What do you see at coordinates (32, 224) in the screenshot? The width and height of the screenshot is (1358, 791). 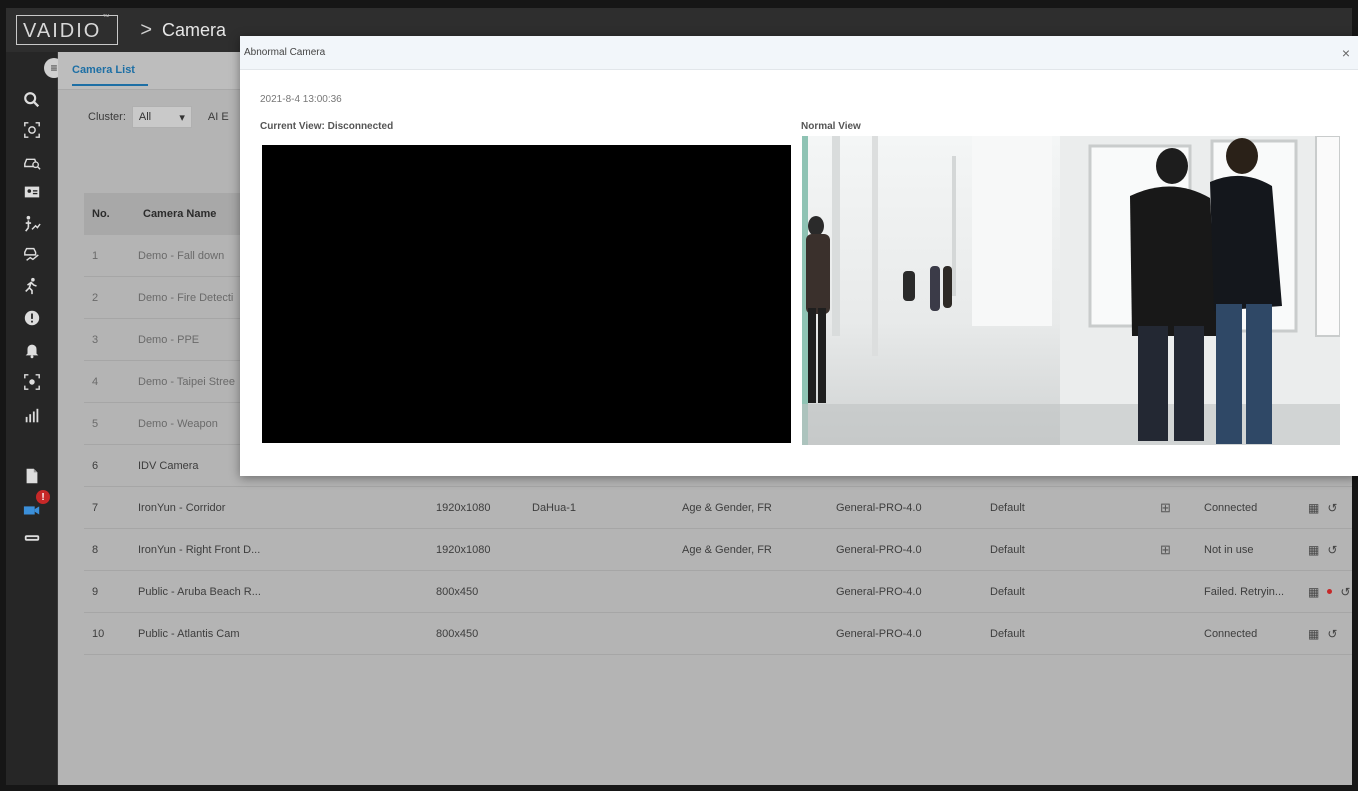 I see `person-activity-icon` at bounding box center [32, 224].